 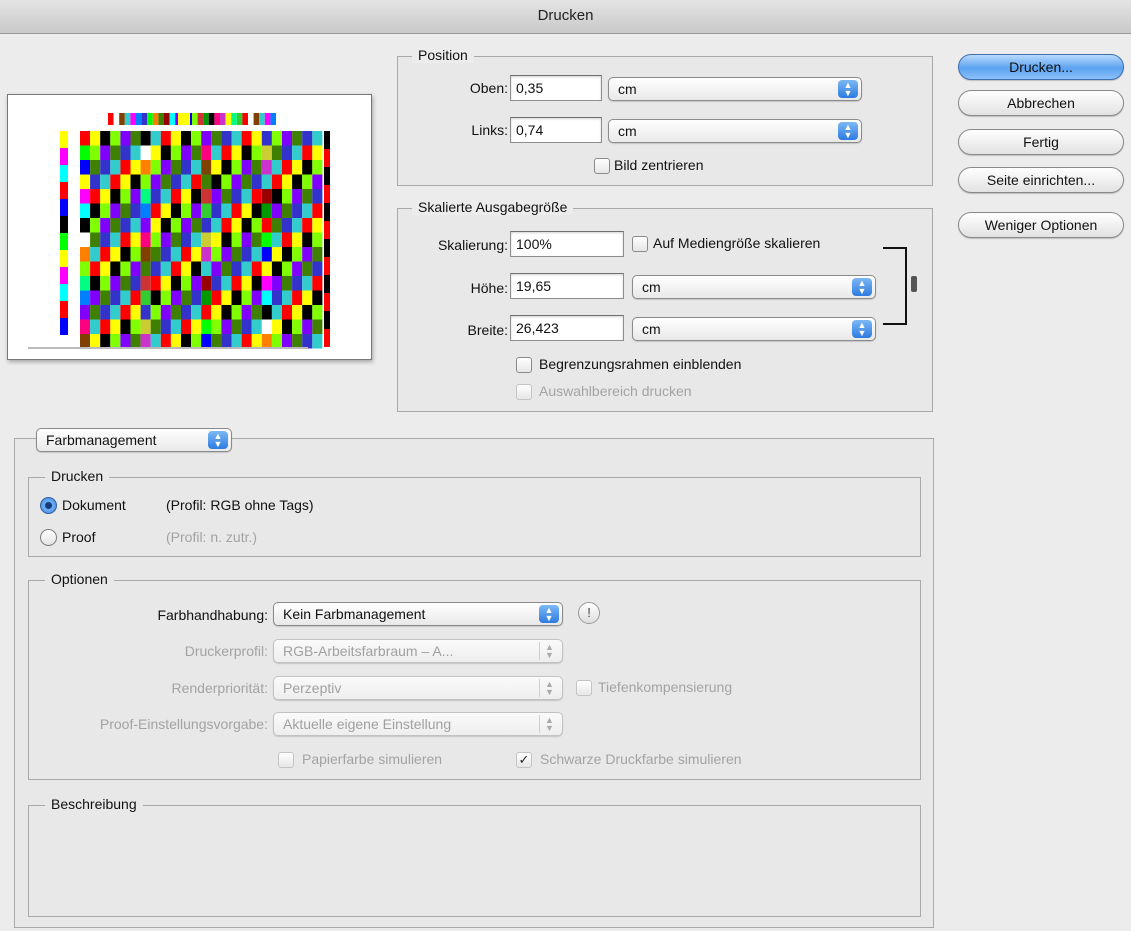 What do you see at coordinates (372, 759) in the screenshot?
I see `paper-color-label: Papierfarbe simulieren` at bounding box center [372, 759].